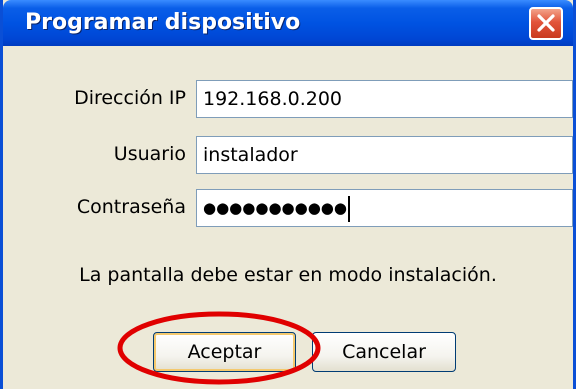 The height and width of the screenshot is (389, 576). I want to click on dialog-title: Programar dispositivo, so click(163, 22).